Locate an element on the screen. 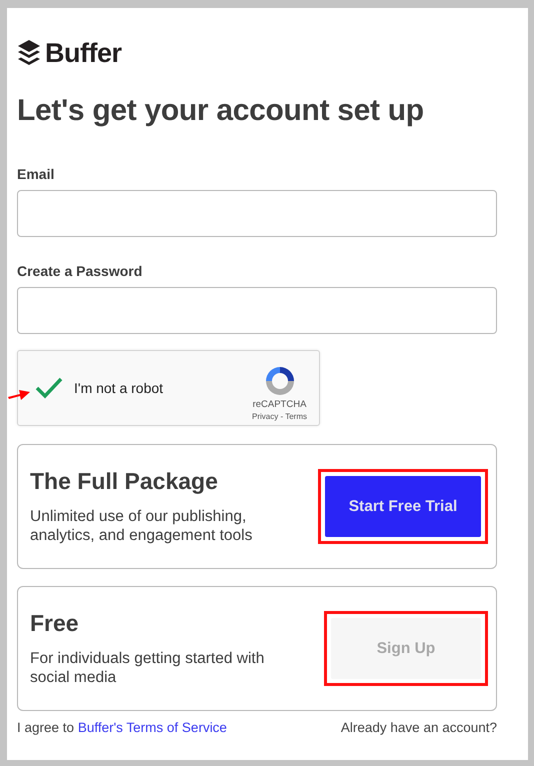 Image resolution: width=534 pixels, height=766 pixels. privacy-link: Privacy is located at coordinates (265, 416).